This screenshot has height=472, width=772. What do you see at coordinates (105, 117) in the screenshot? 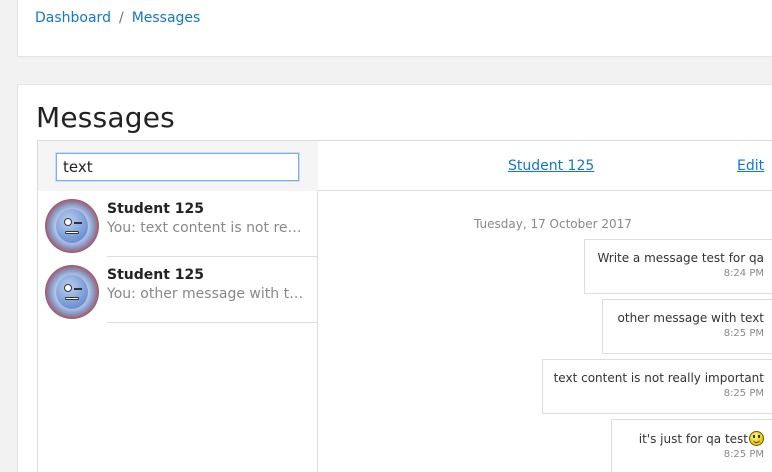
I see `page-title: Messages` at bounding box center [105, 117].